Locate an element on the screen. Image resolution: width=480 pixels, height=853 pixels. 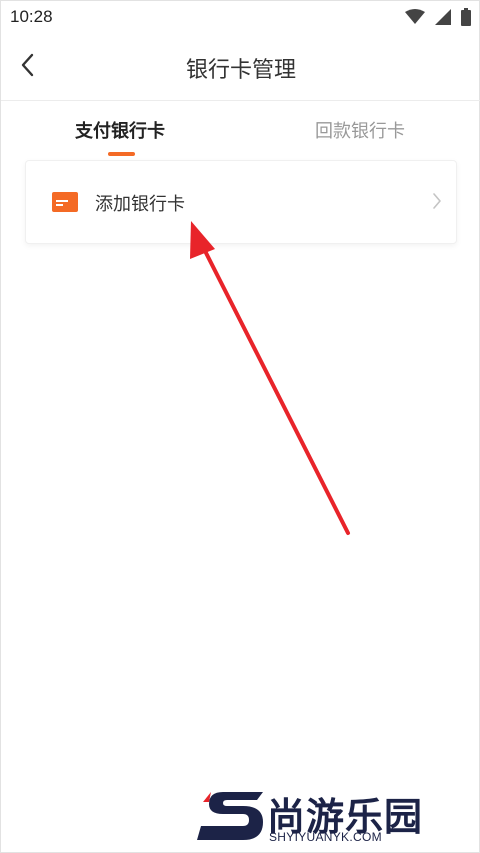
bank-card-icon is located at coordinates (65, 204).